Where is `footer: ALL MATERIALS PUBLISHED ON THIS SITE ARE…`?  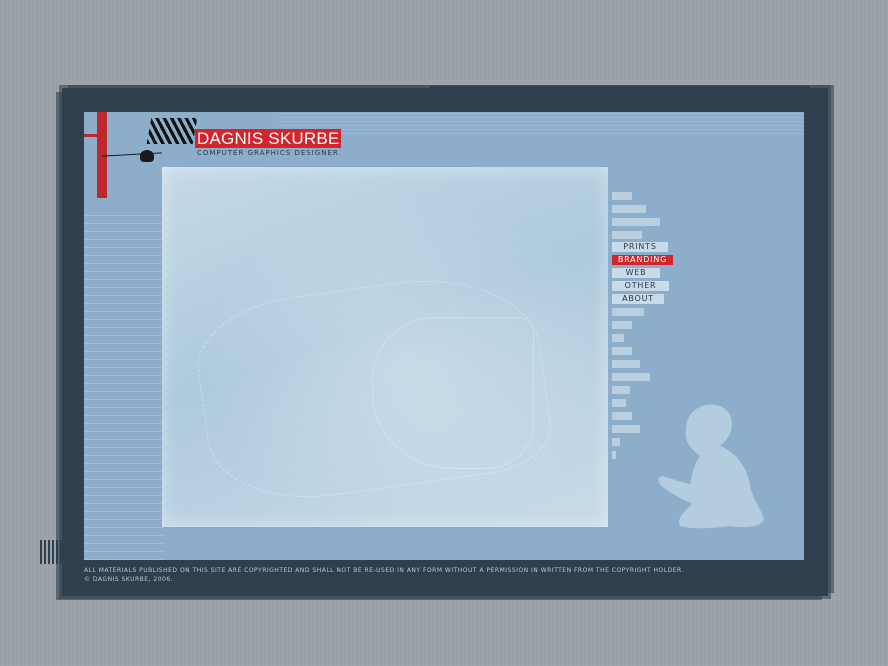 footer: ALL MATERIALS PUBLISHED ON THIS SITE ARE… is located at coordinates (384, 575).